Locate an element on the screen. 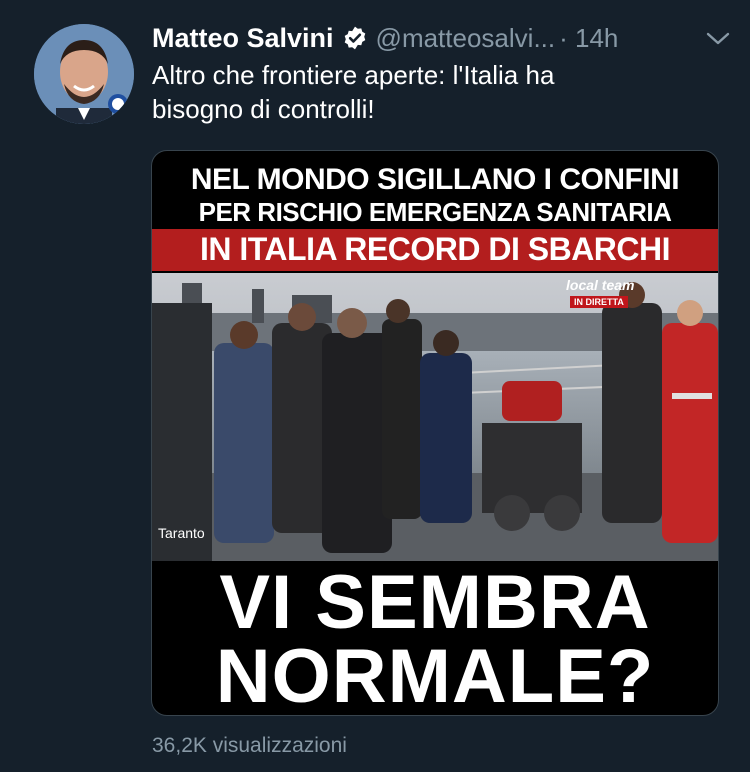 This screenshot has width=750, height=772. tweet-text-line: bisogno di controlli! is located at coordinates (263, 109).